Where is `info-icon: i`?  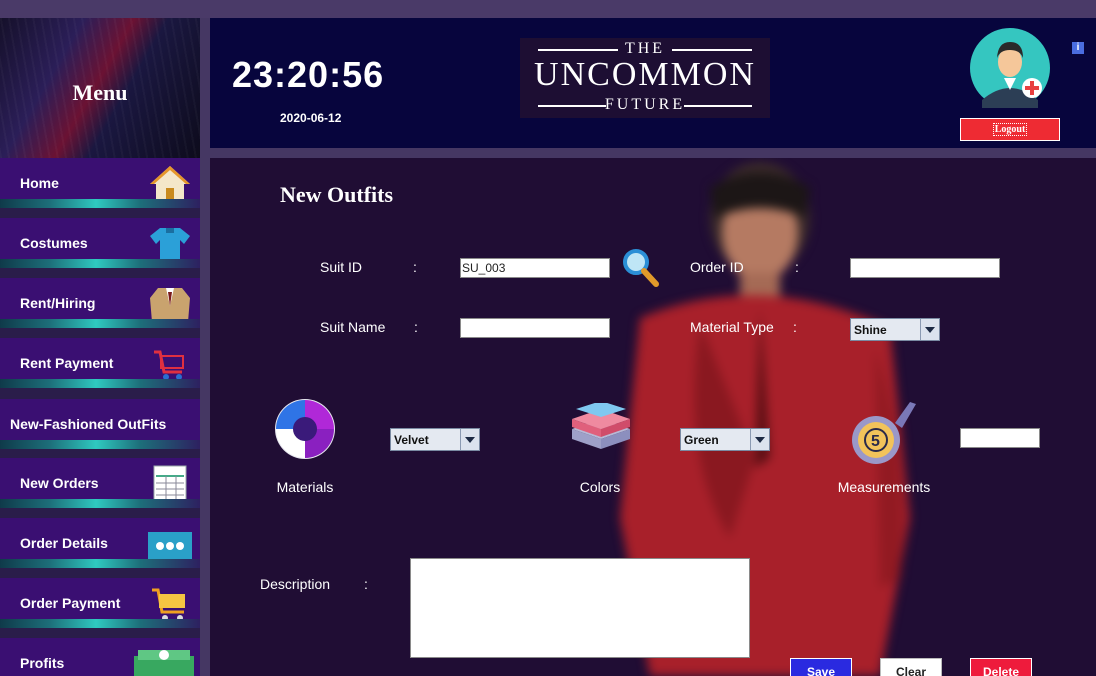 info-icon: i is located at coordinates (1078, 48).